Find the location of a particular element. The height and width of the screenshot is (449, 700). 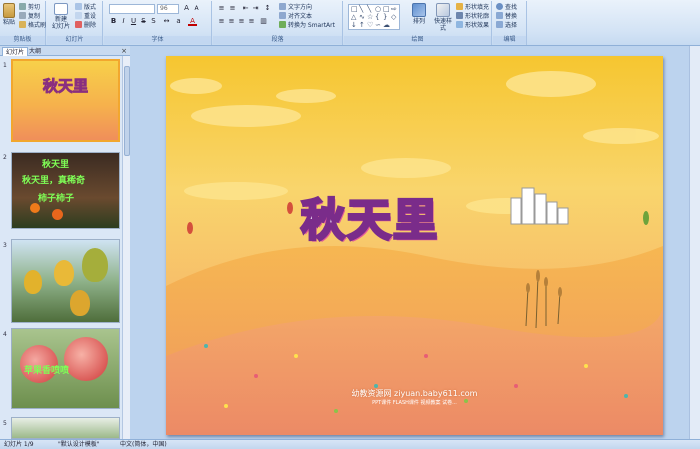

delete-slide-button: 删除 is located at coordinates (85, 25).